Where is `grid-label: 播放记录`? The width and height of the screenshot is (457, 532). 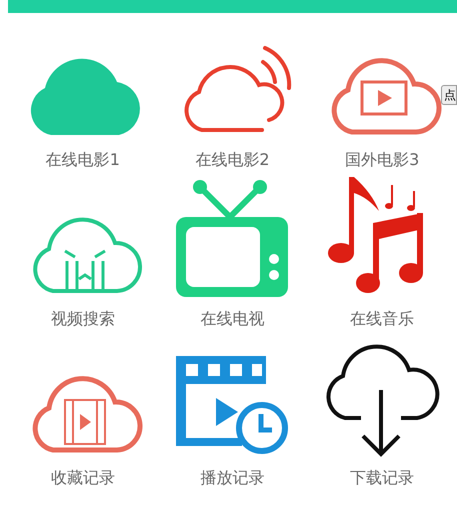
grid-label: 播放记录 is located at coordinates (232, 478).